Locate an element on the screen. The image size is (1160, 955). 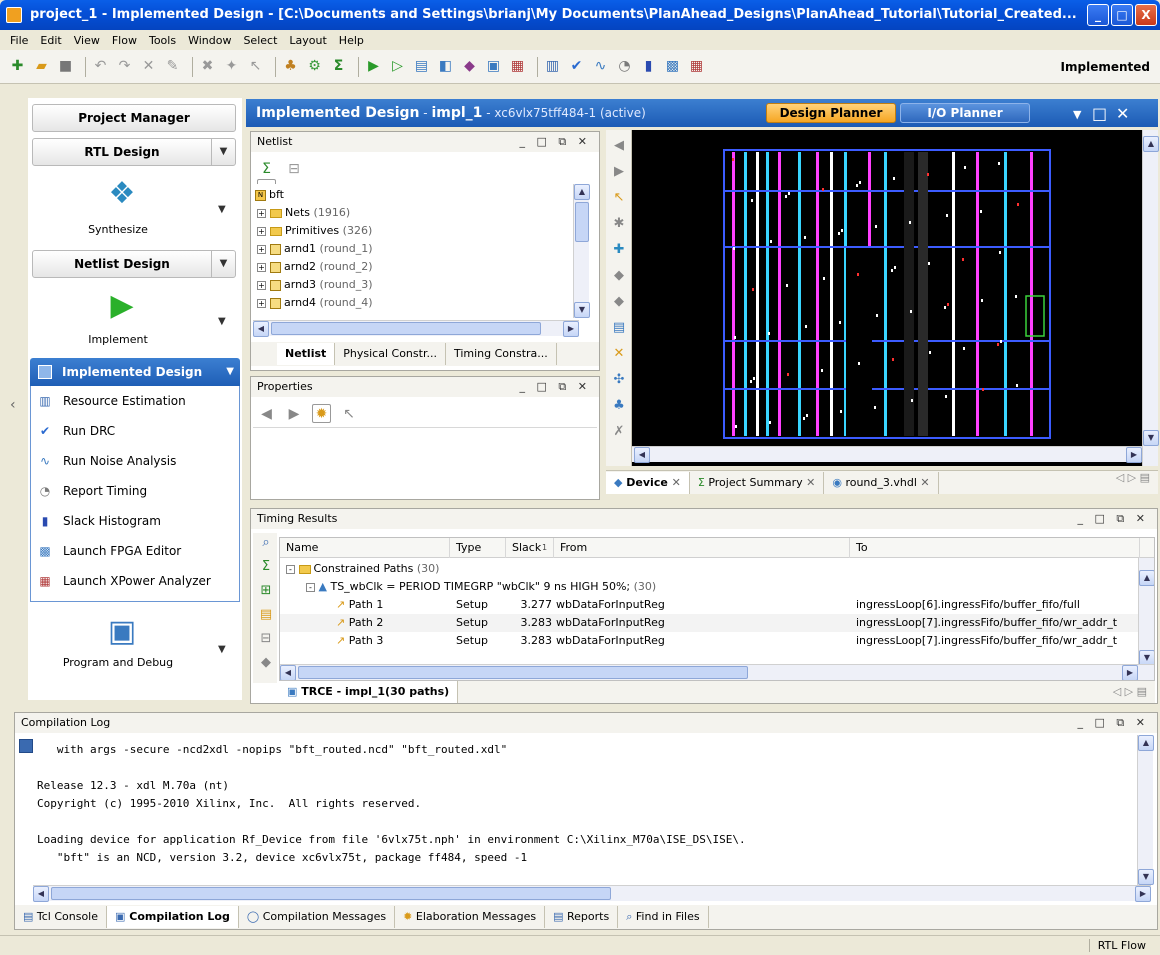
select-area-icon: ↖ is located at coordinates (619, 198).